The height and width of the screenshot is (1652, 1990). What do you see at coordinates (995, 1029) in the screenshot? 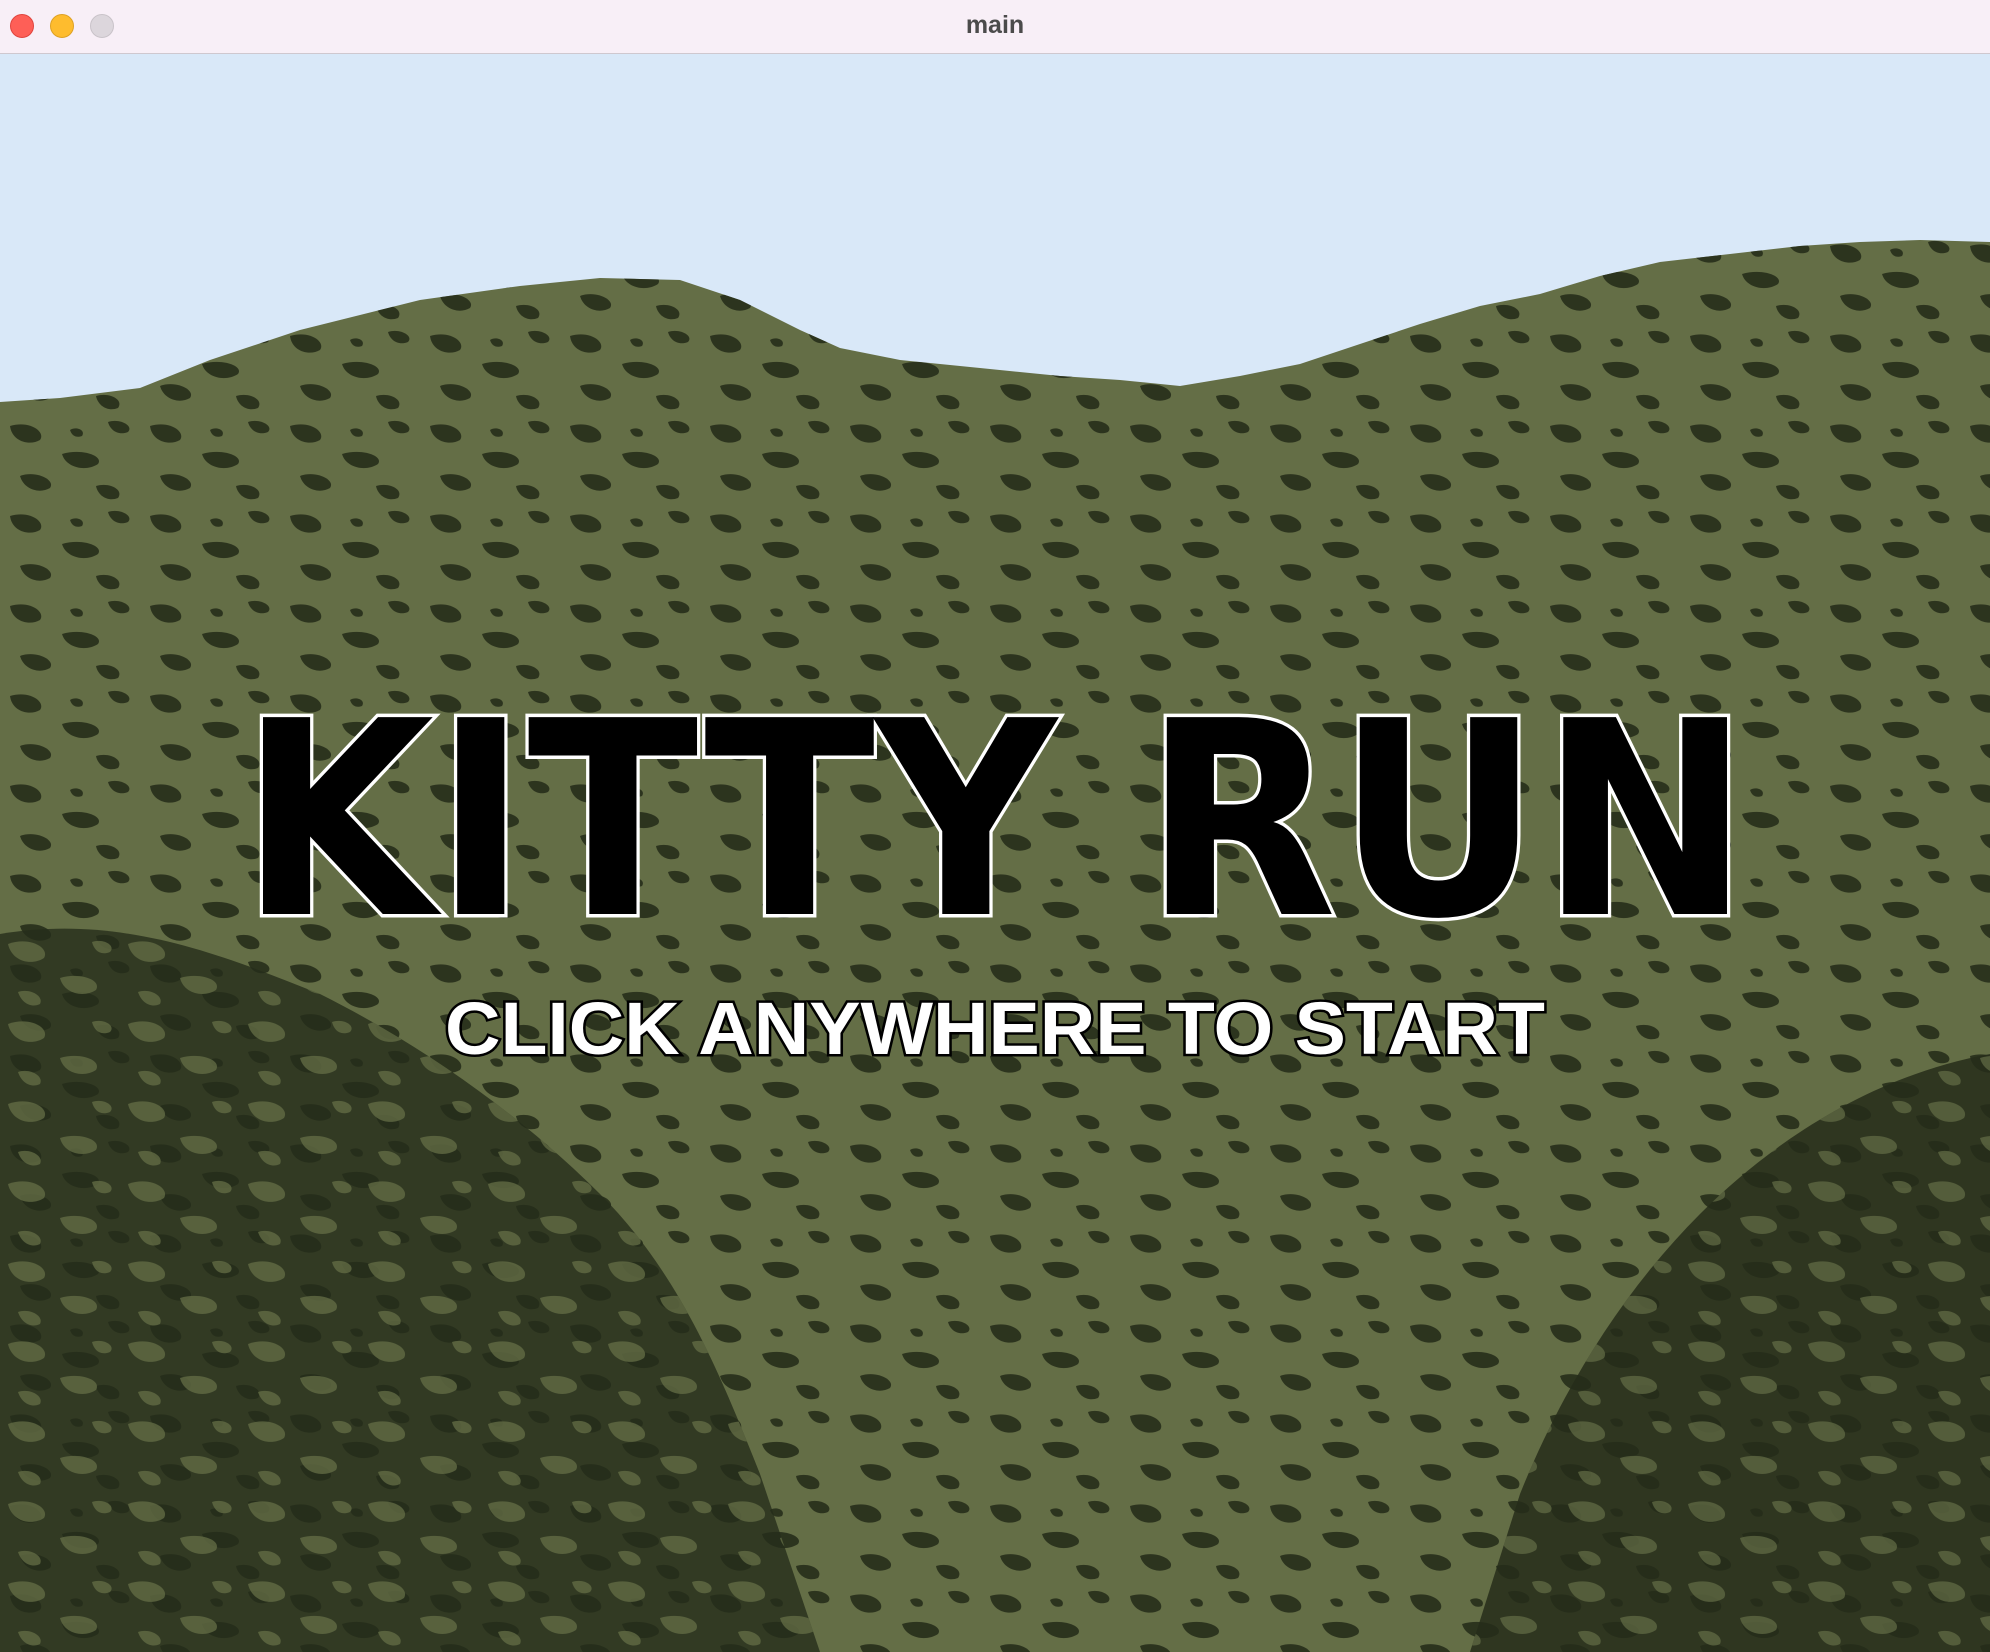
I see `start-prompt: CLICK ANYWHERE TO START` at bounding box center [995, 1029].